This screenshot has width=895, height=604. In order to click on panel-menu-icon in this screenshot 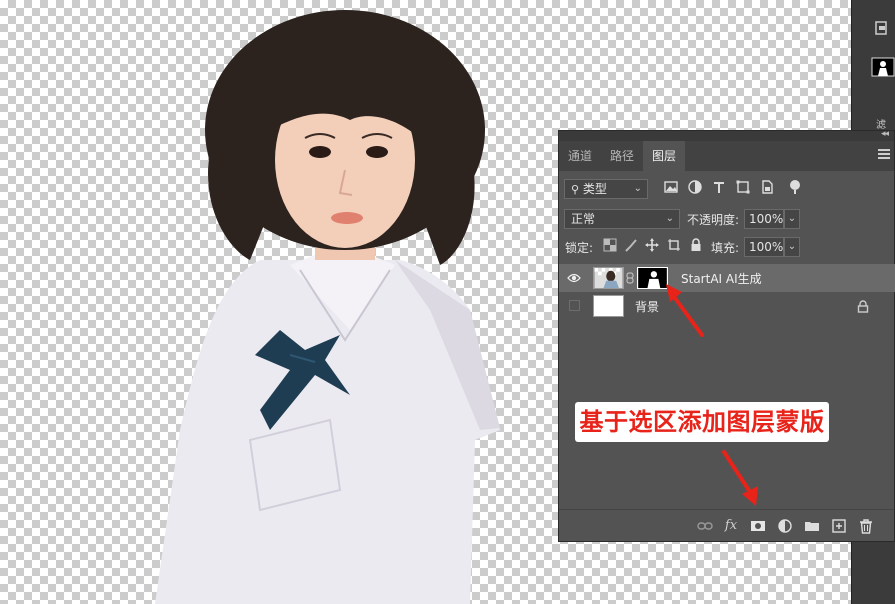, I will do `click(884, 155)`.